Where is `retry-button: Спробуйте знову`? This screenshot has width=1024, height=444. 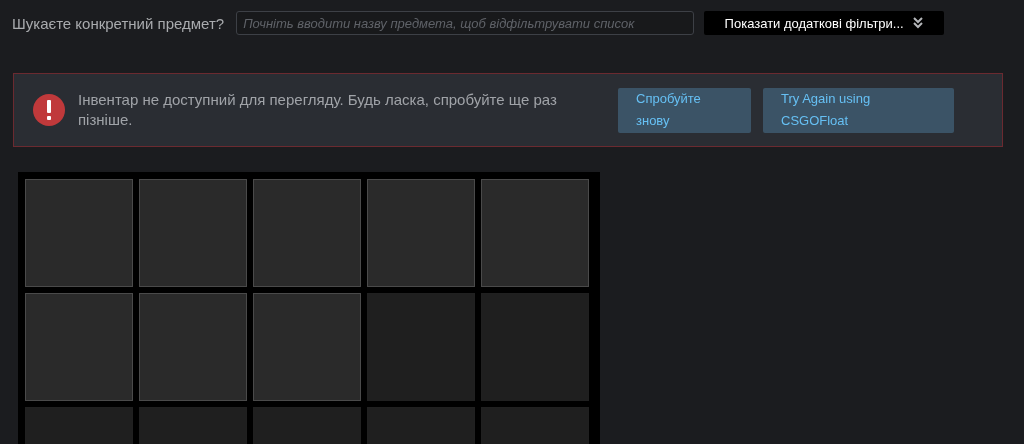 retry-button: Спробуйте знову is located at coordinates (684, 110).